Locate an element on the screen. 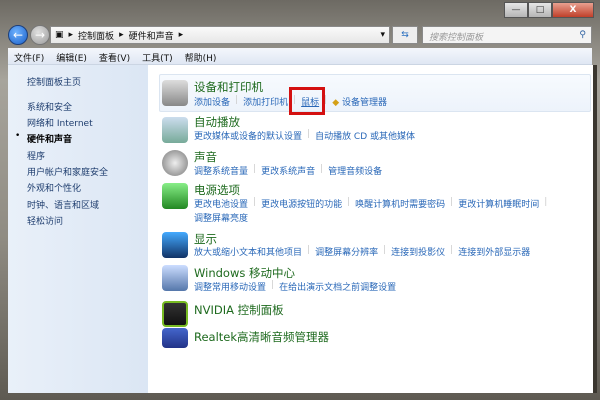 The height and width of the screenshot is (400, 600). section-title-power: 电源选项 is located at coordinates (217, 190).